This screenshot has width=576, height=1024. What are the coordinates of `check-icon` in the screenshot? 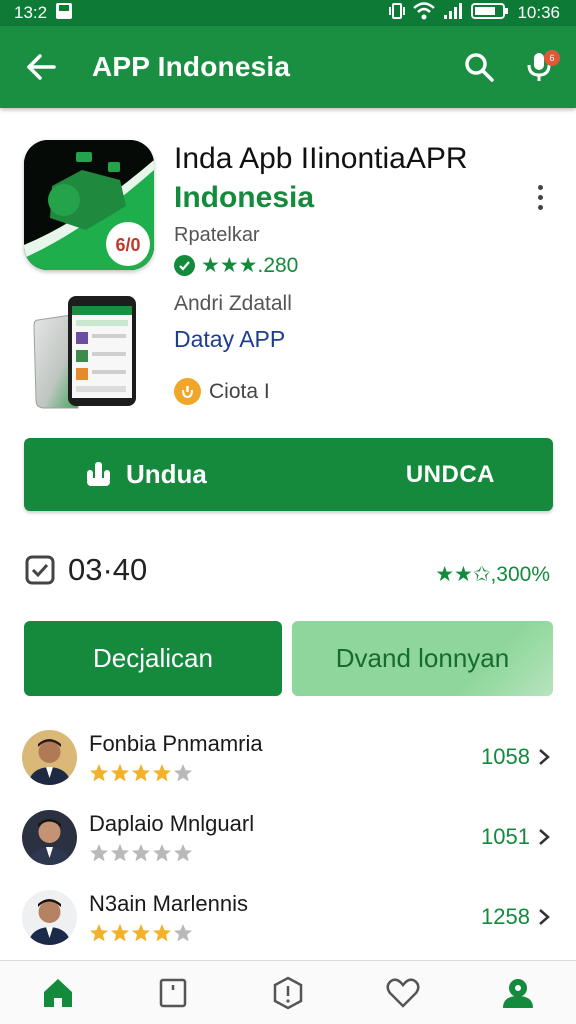 It's located at (184, 265).